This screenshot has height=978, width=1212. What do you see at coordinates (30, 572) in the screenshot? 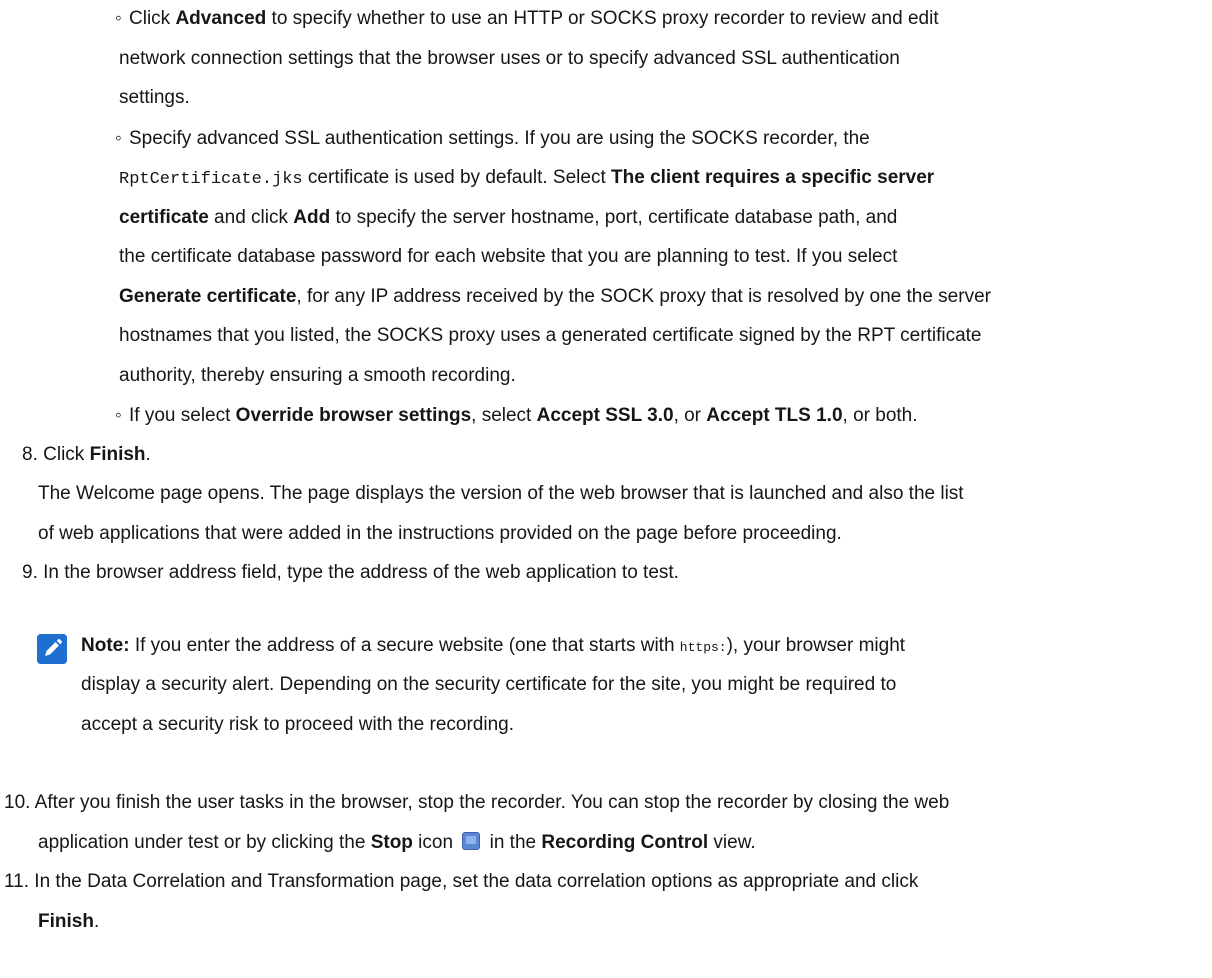
I see `step-number: 9.` at bounding box center [30, 572].